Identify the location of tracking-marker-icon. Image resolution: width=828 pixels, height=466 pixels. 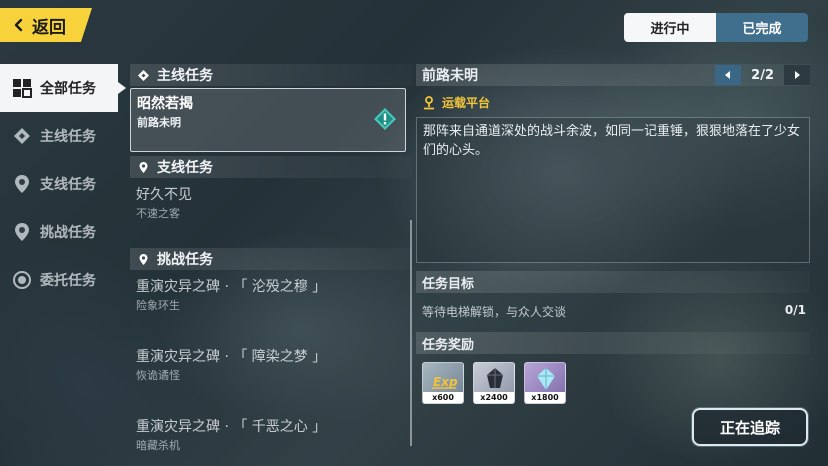
(385, 119).